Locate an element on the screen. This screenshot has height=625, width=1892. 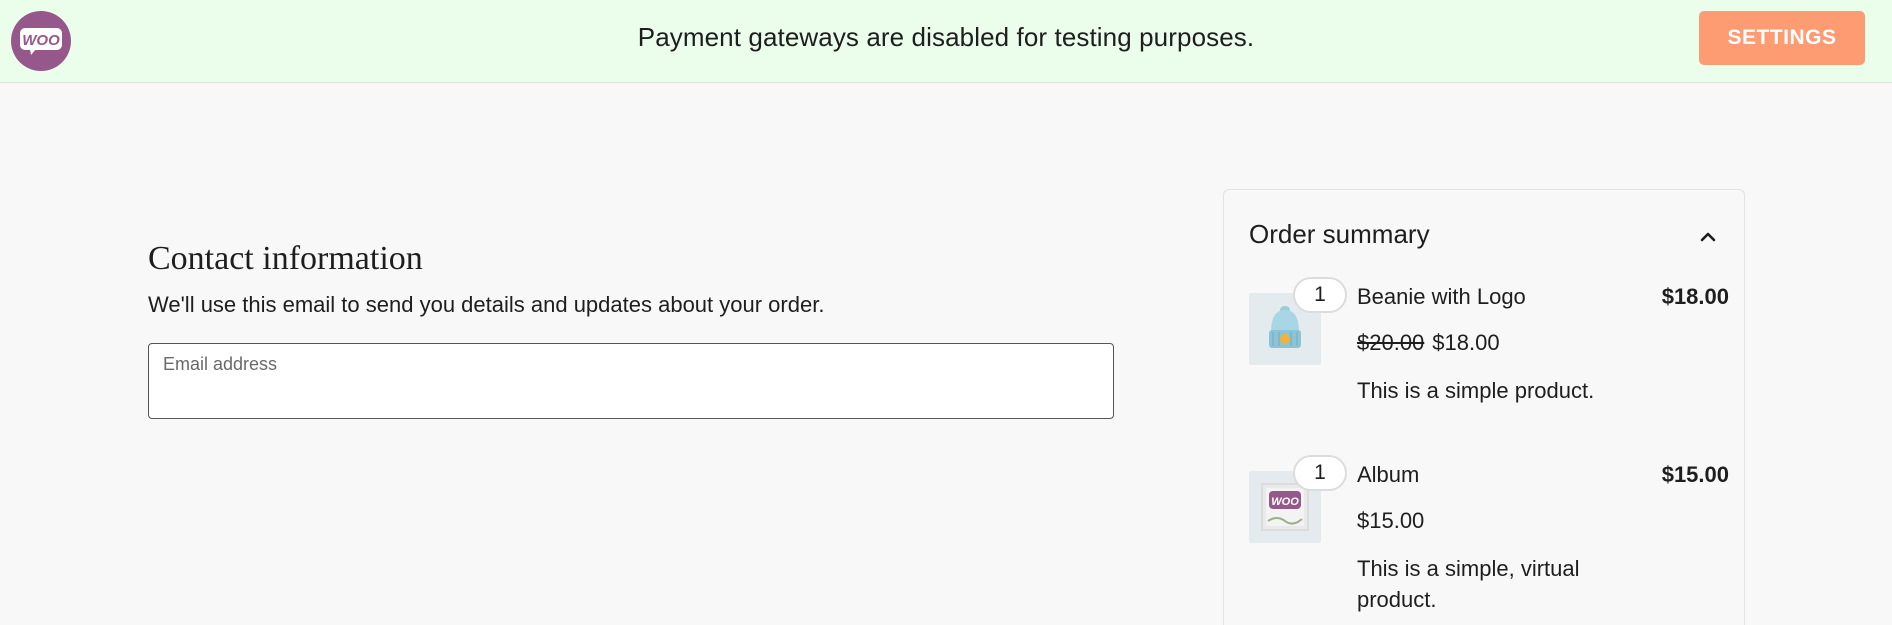
chevron-up-icon is located at coordinates (1708, 237).